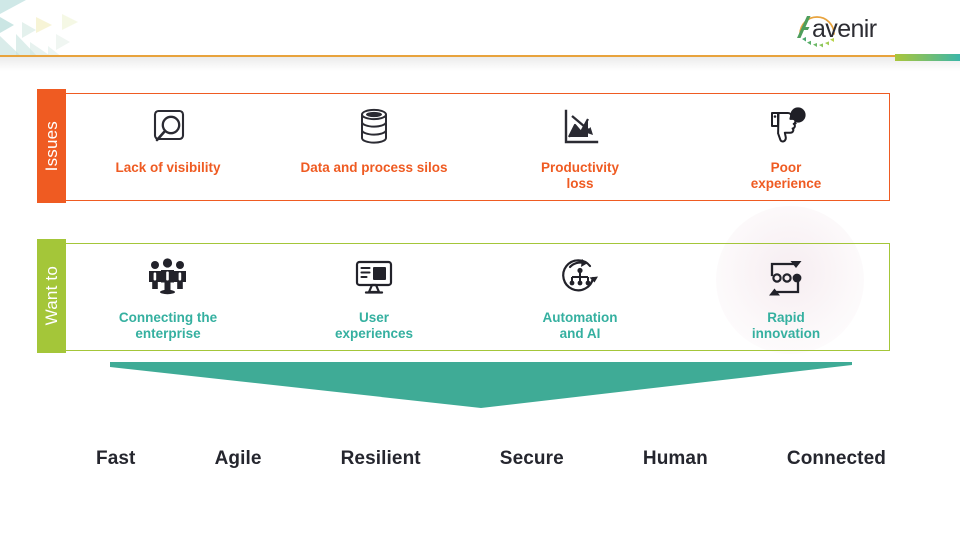 Image resolution: width=960 pixels, height=540 pixels. I want to click on want-to-tab-label: Want to, so click(51, 296).